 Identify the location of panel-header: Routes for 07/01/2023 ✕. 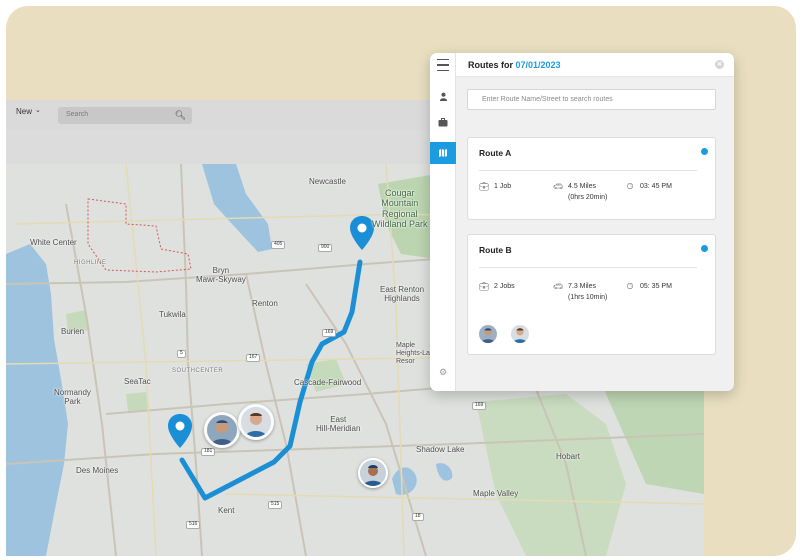
(595, 65).